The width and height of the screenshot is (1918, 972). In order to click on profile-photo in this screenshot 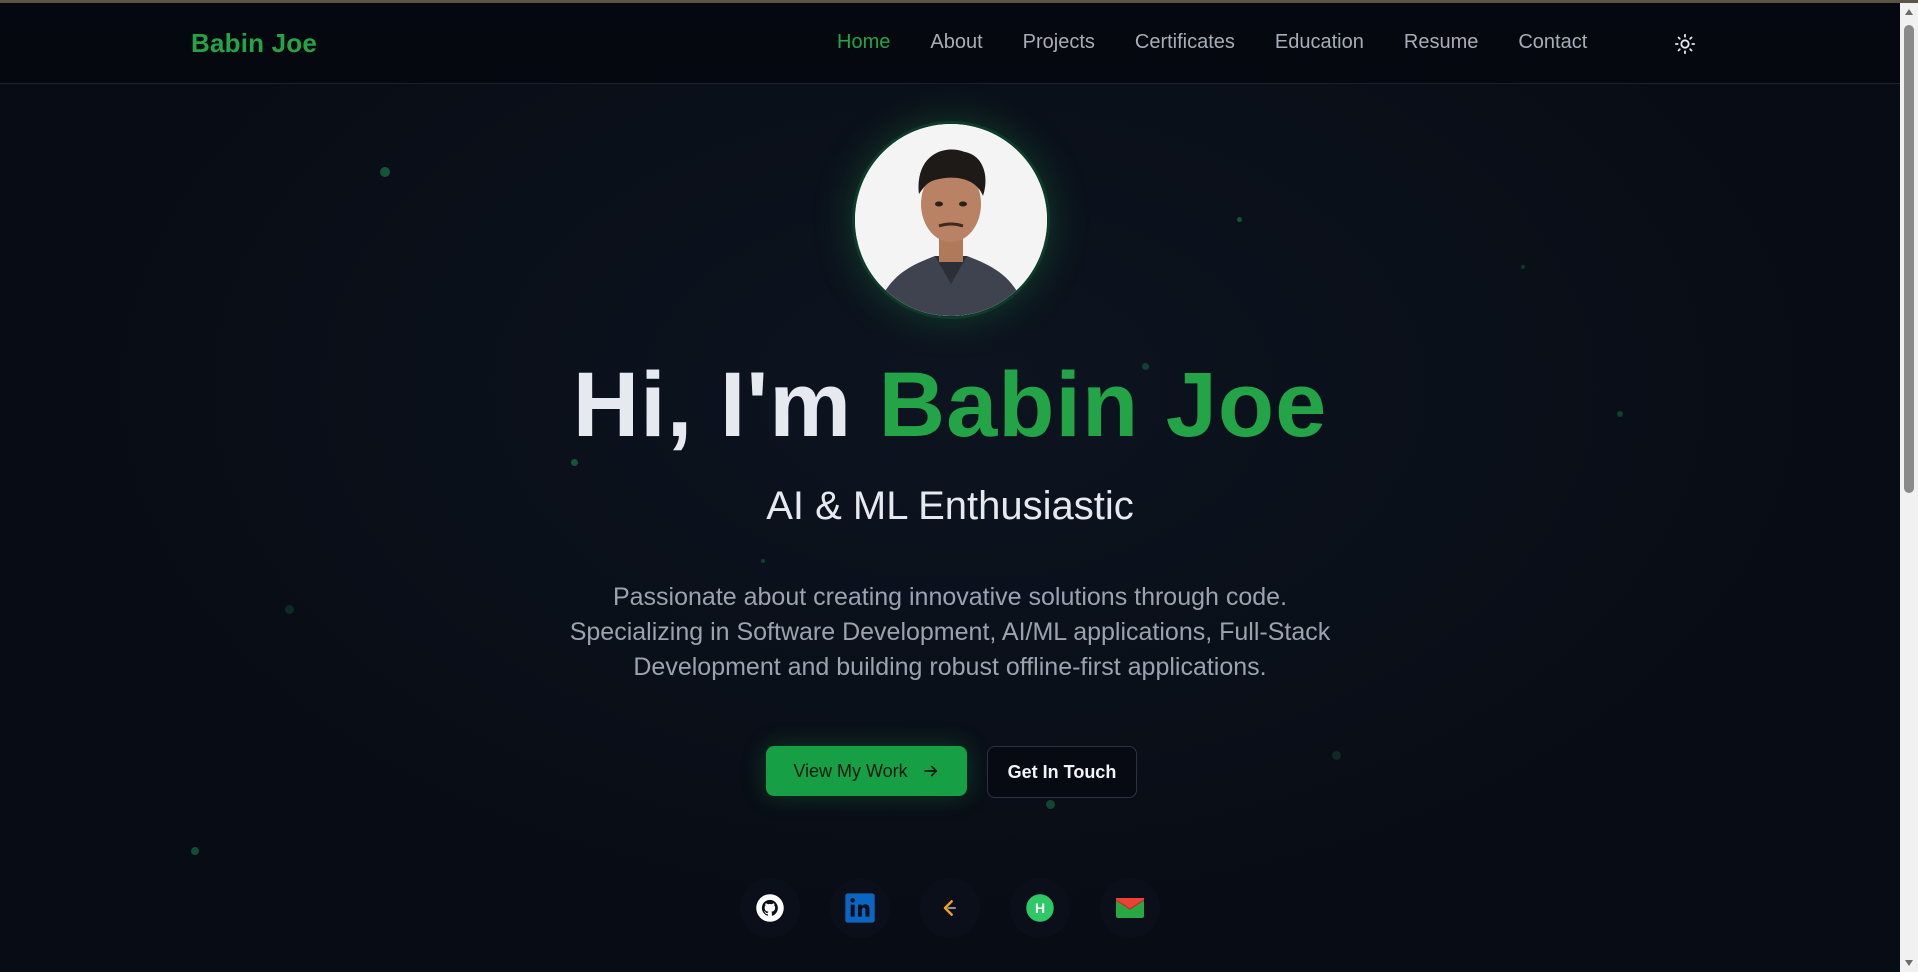, I will do `click(951, 220)`.